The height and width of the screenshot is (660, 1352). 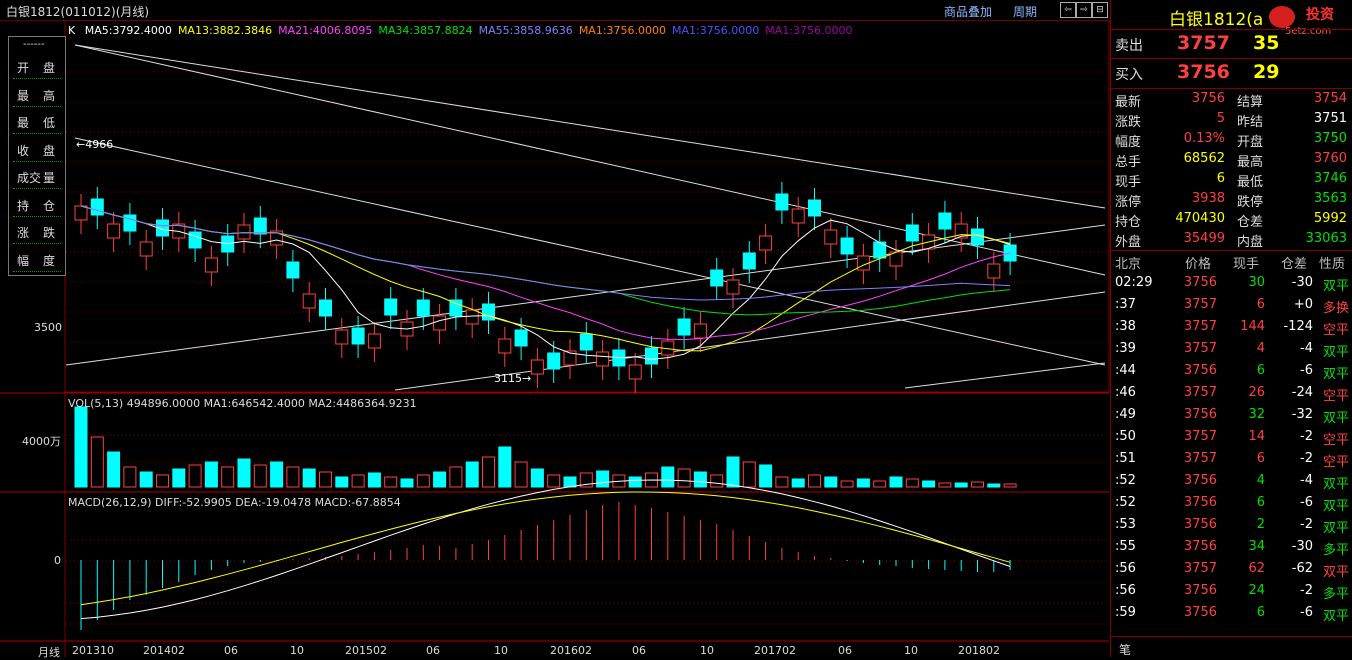 What do you see at coordinates (1125, 480) in the screenshot?
I see `trade-time: :52` at bounding box center [1125, 480].